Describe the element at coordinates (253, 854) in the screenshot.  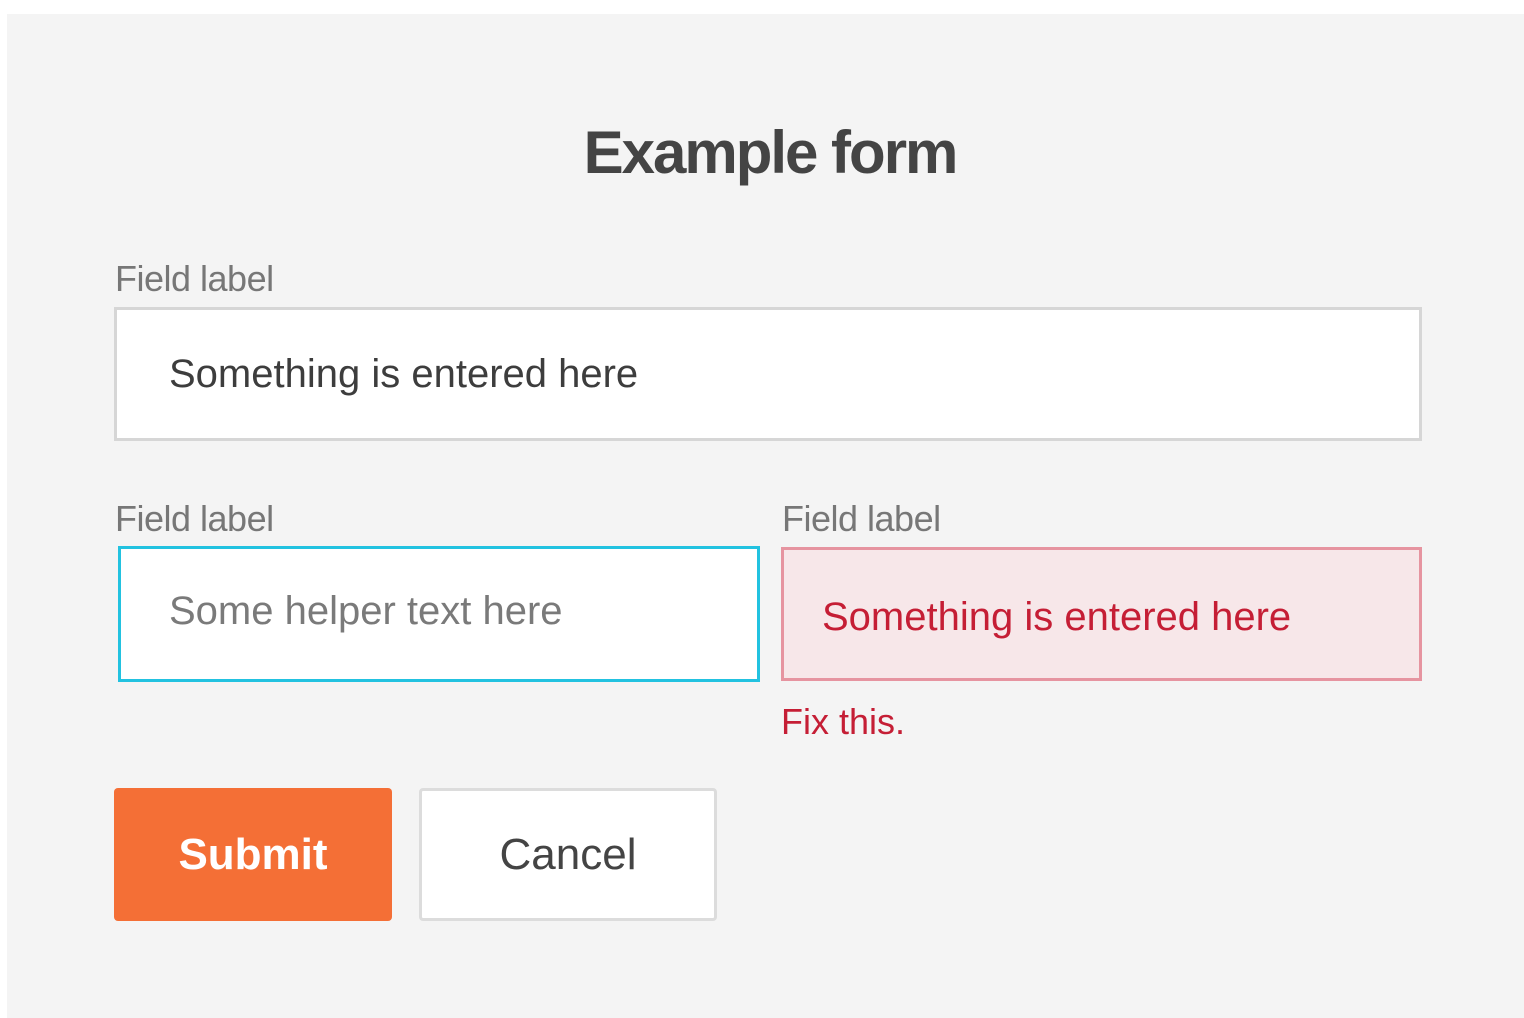
I see `submit-button: Submit` at that location.